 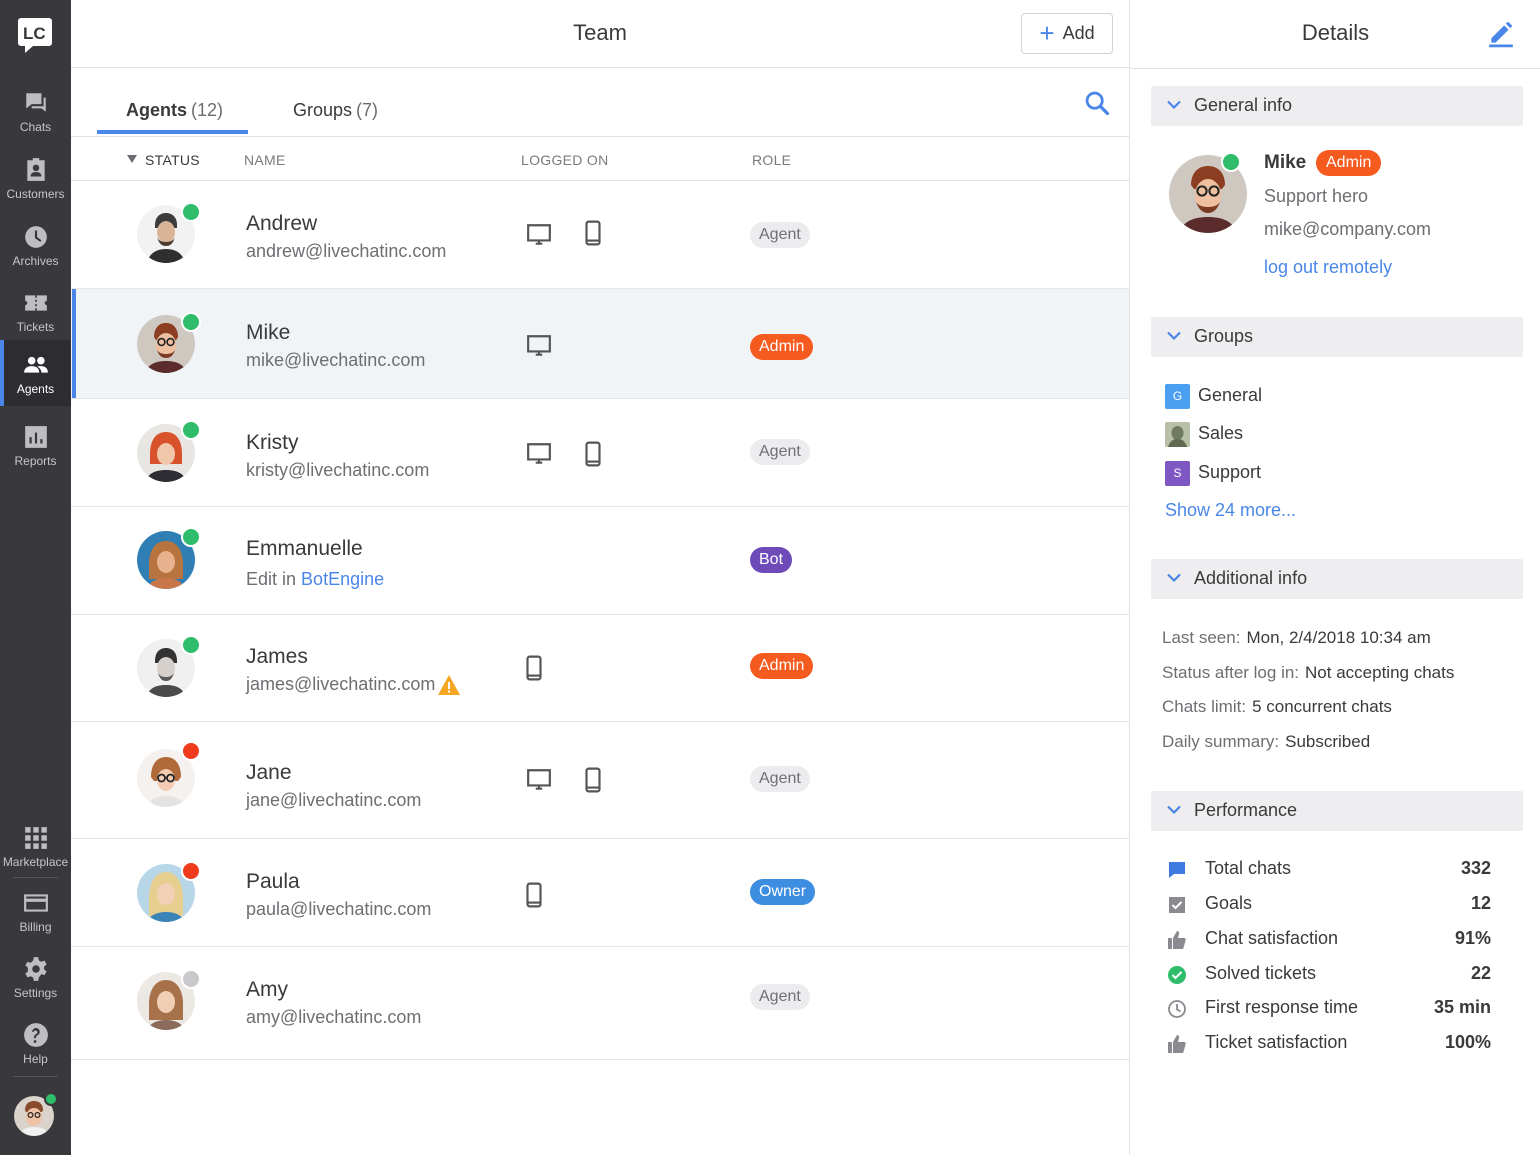 I want to click on nav-item-archives: Archives, so click(x=35, y=245).